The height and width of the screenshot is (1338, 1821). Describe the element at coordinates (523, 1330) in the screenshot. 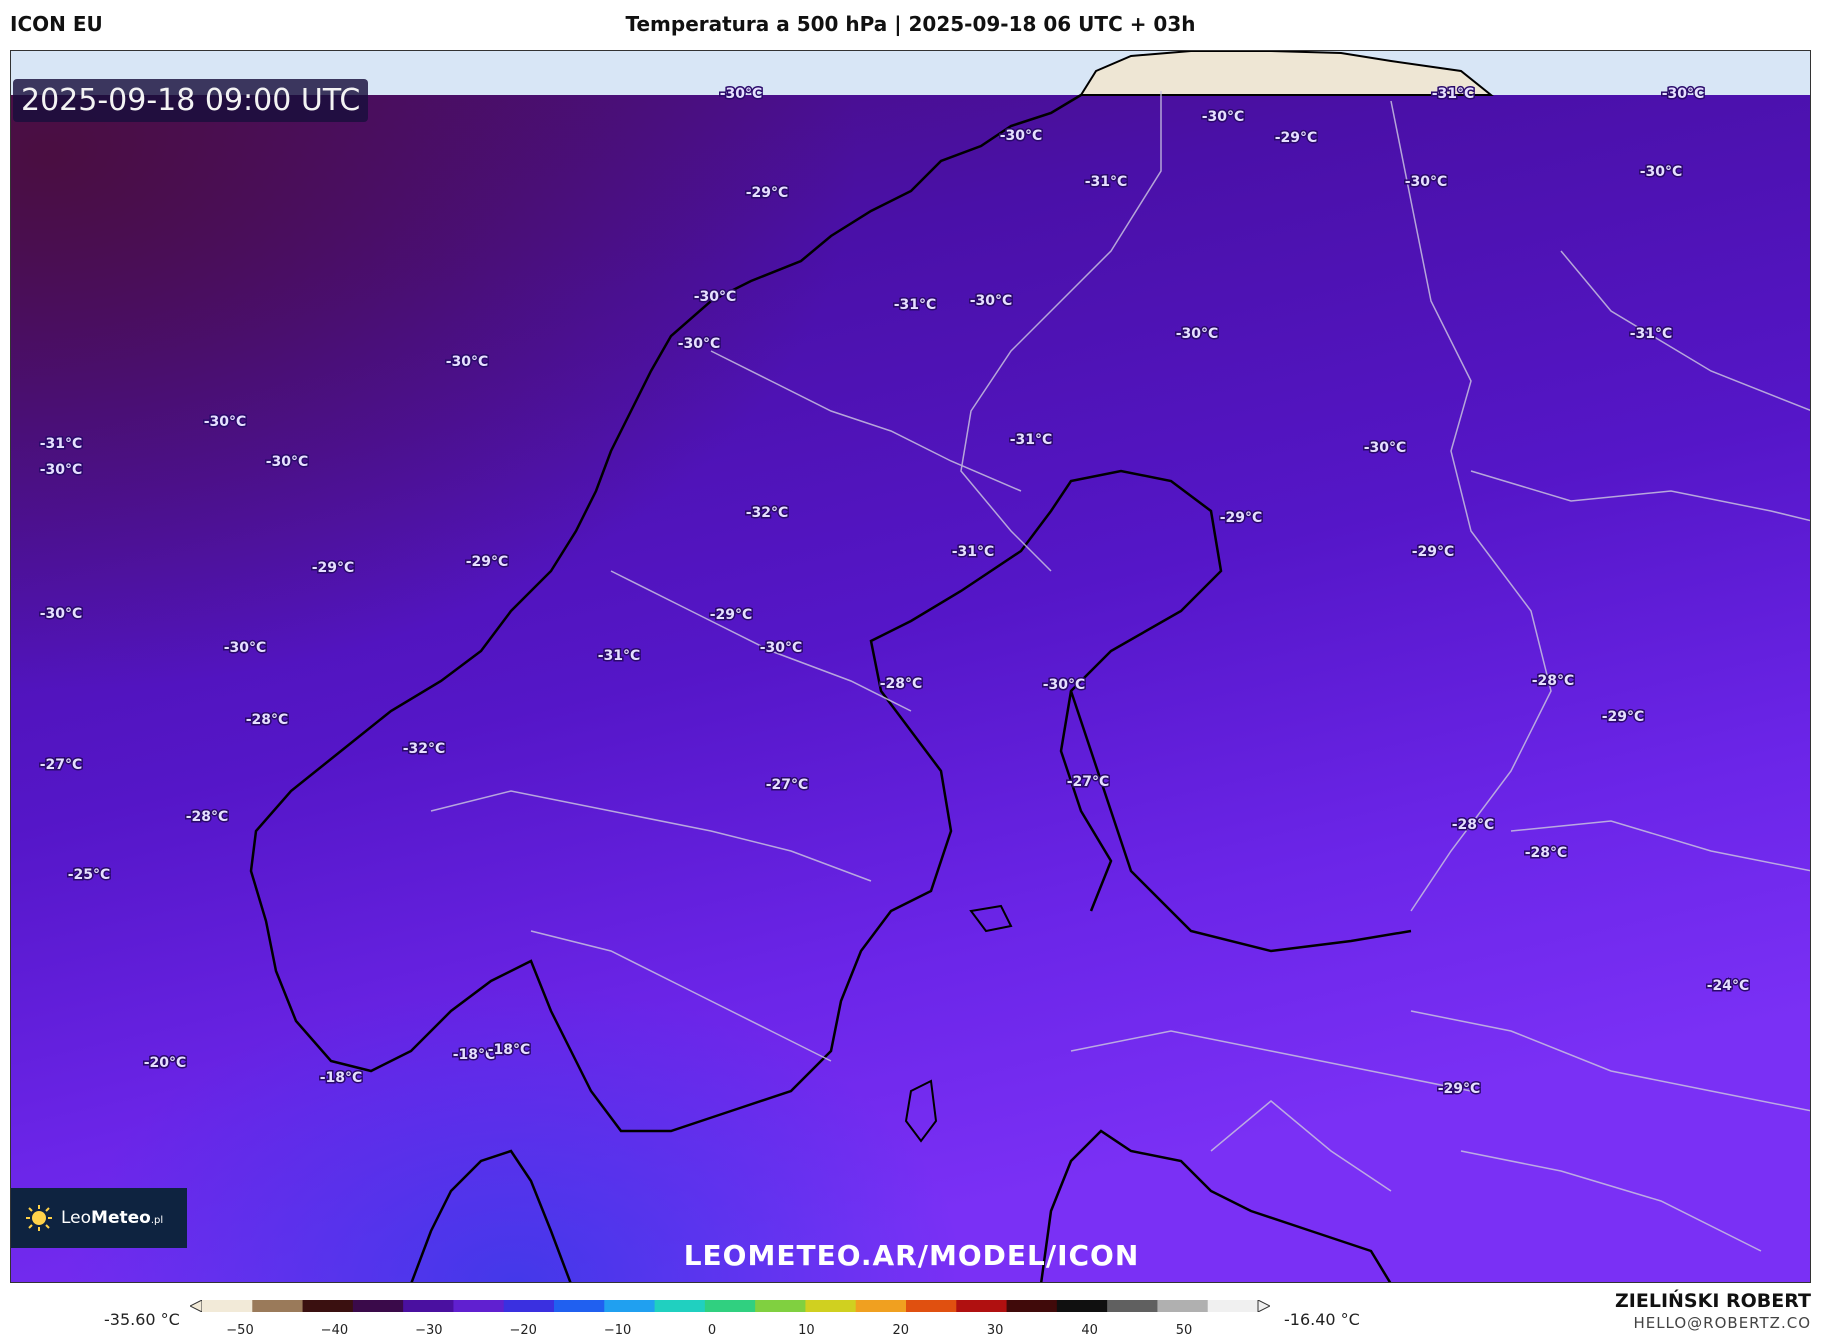

I see `colorbar-tick-label: −20` at that location.